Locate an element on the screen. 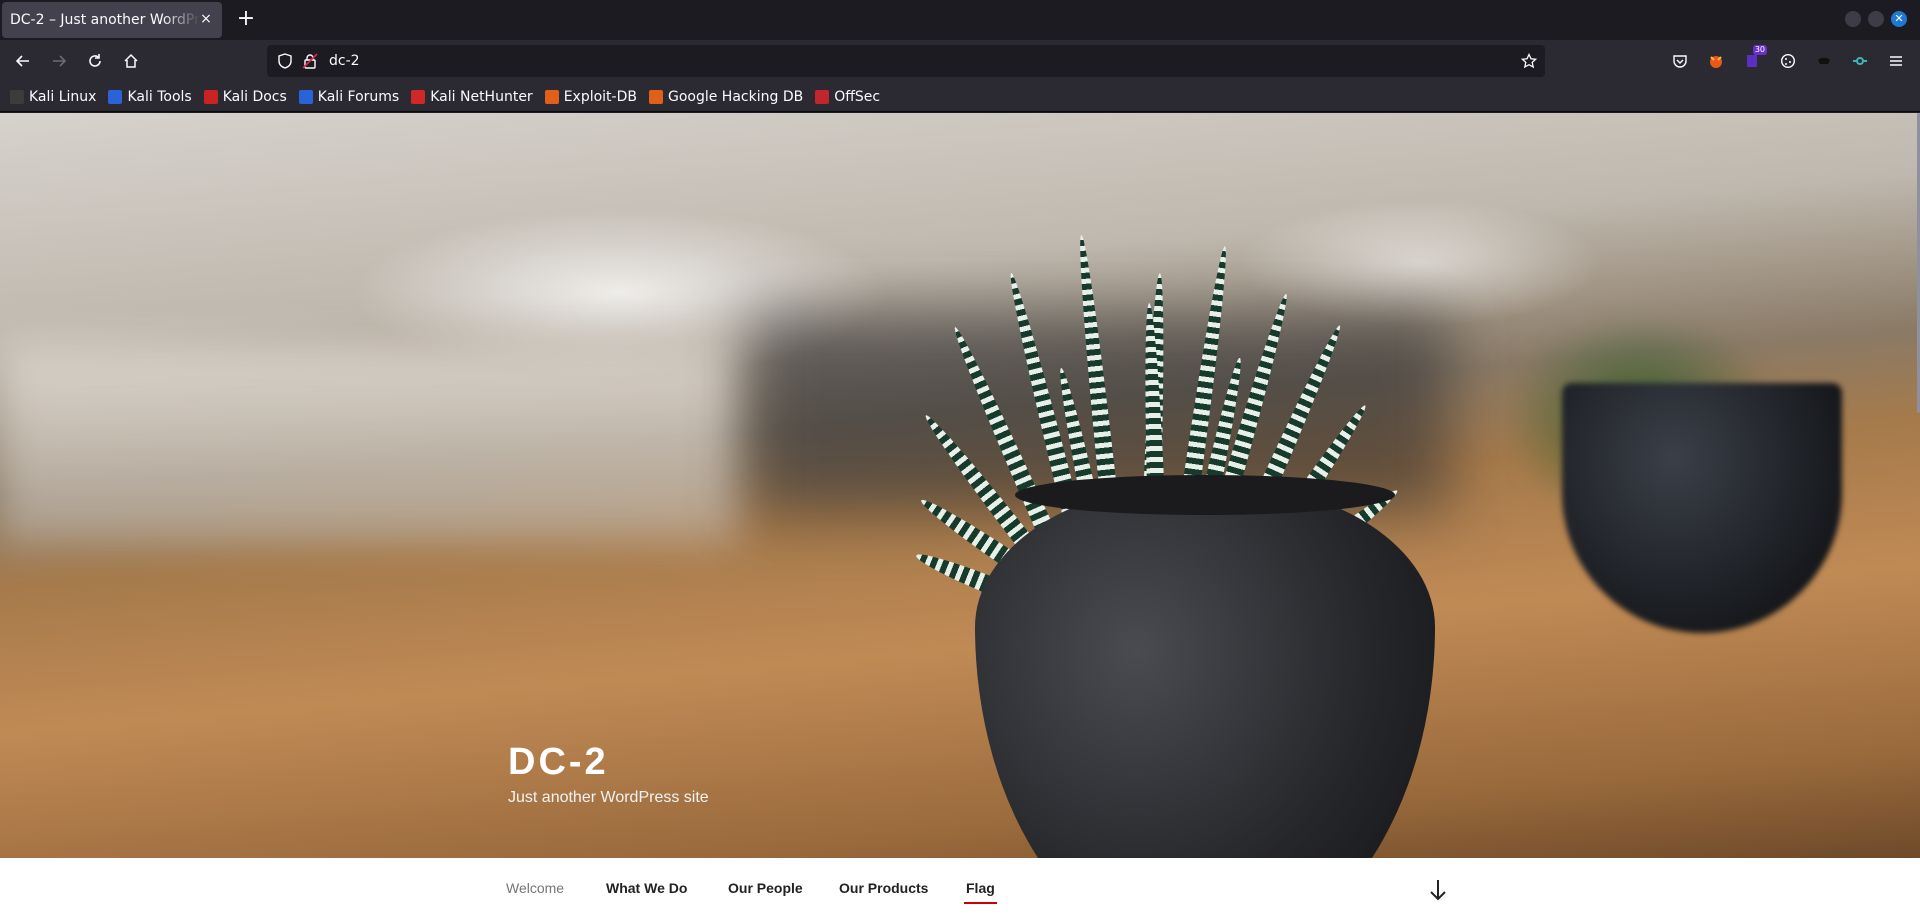 The width and height of the screenshot is (1920, 920). site-description: Just another WordPress site is located at coordinates (608, 797).